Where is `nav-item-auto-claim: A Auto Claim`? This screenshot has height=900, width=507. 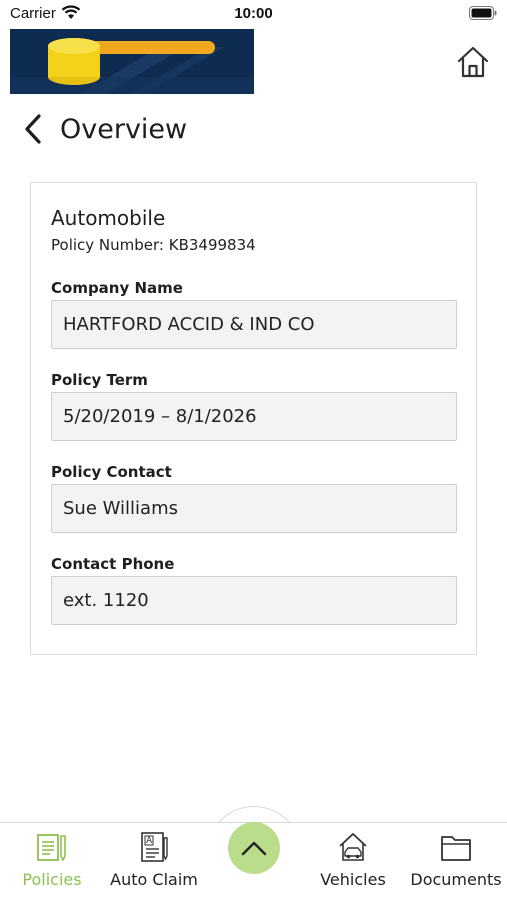
nav-item-auto-claim: A Auto Claim is located at coordinates (154, 861).